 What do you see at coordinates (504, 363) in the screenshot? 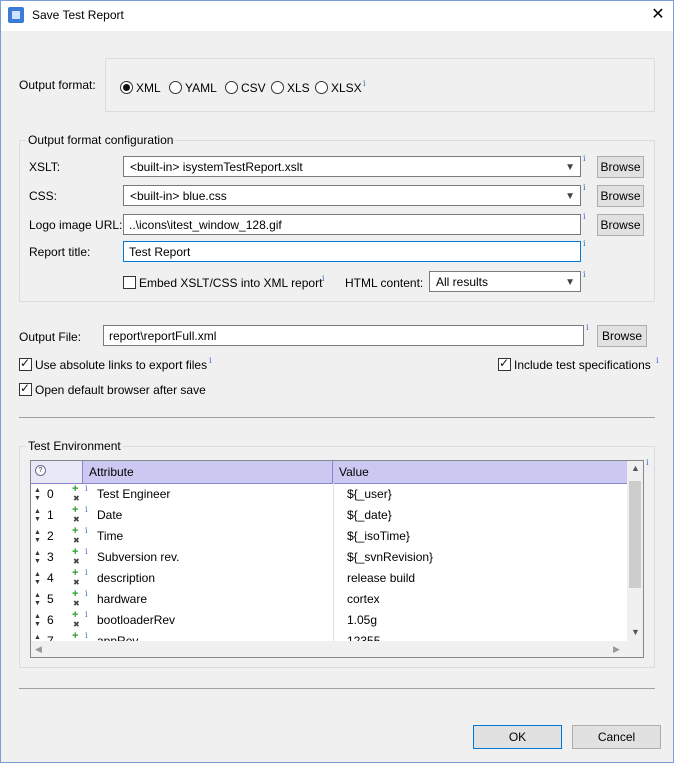
I see `include-specs-checkbox` at bounding box center [504, 363].